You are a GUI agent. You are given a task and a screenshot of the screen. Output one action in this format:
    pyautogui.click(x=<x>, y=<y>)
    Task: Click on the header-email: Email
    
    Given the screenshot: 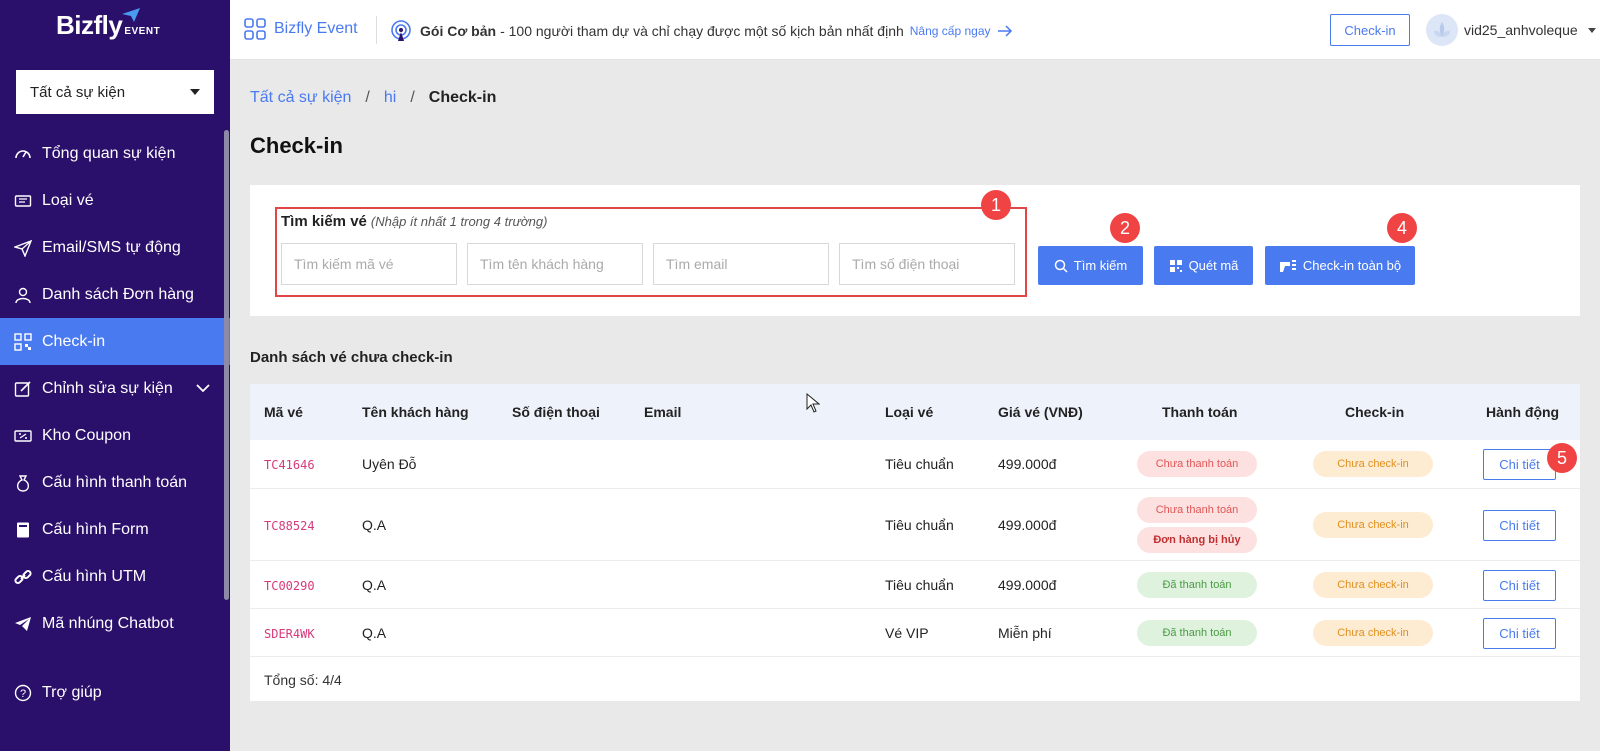 What is the action you would take?
    pyautogui.click(x=663, y=412)
    